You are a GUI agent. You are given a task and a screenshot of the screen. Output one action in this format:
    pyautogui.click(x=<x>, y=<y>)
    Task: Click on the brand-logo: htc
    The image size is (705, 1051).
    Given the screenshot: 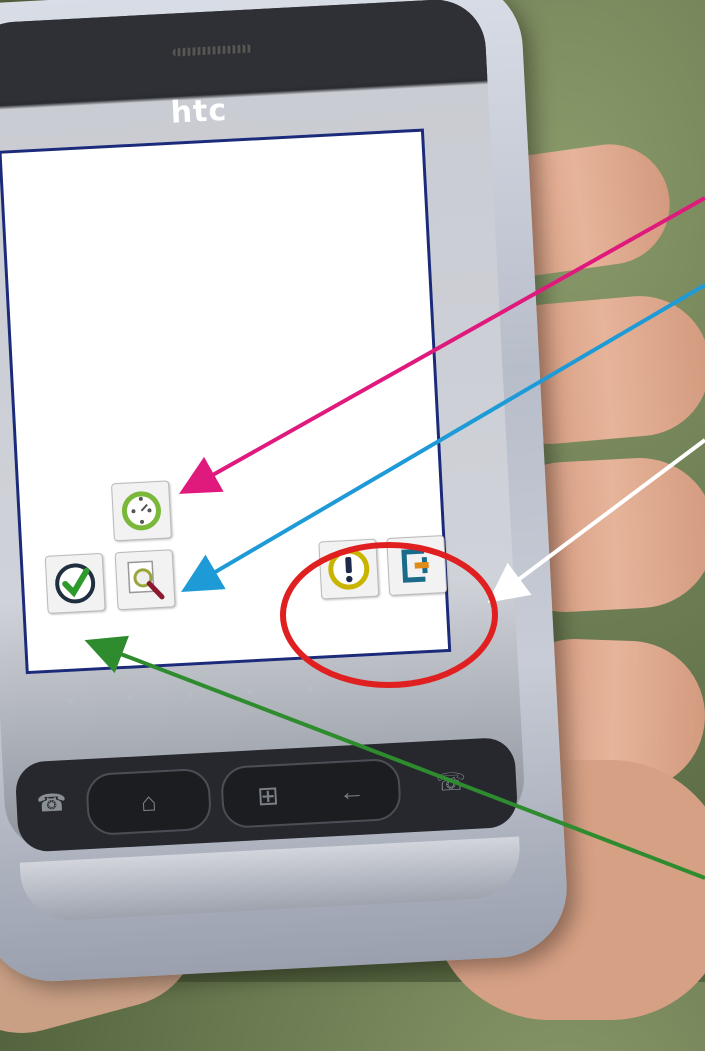 What is the action you would take?
    pyautogui.click(x=199, y=111)
    